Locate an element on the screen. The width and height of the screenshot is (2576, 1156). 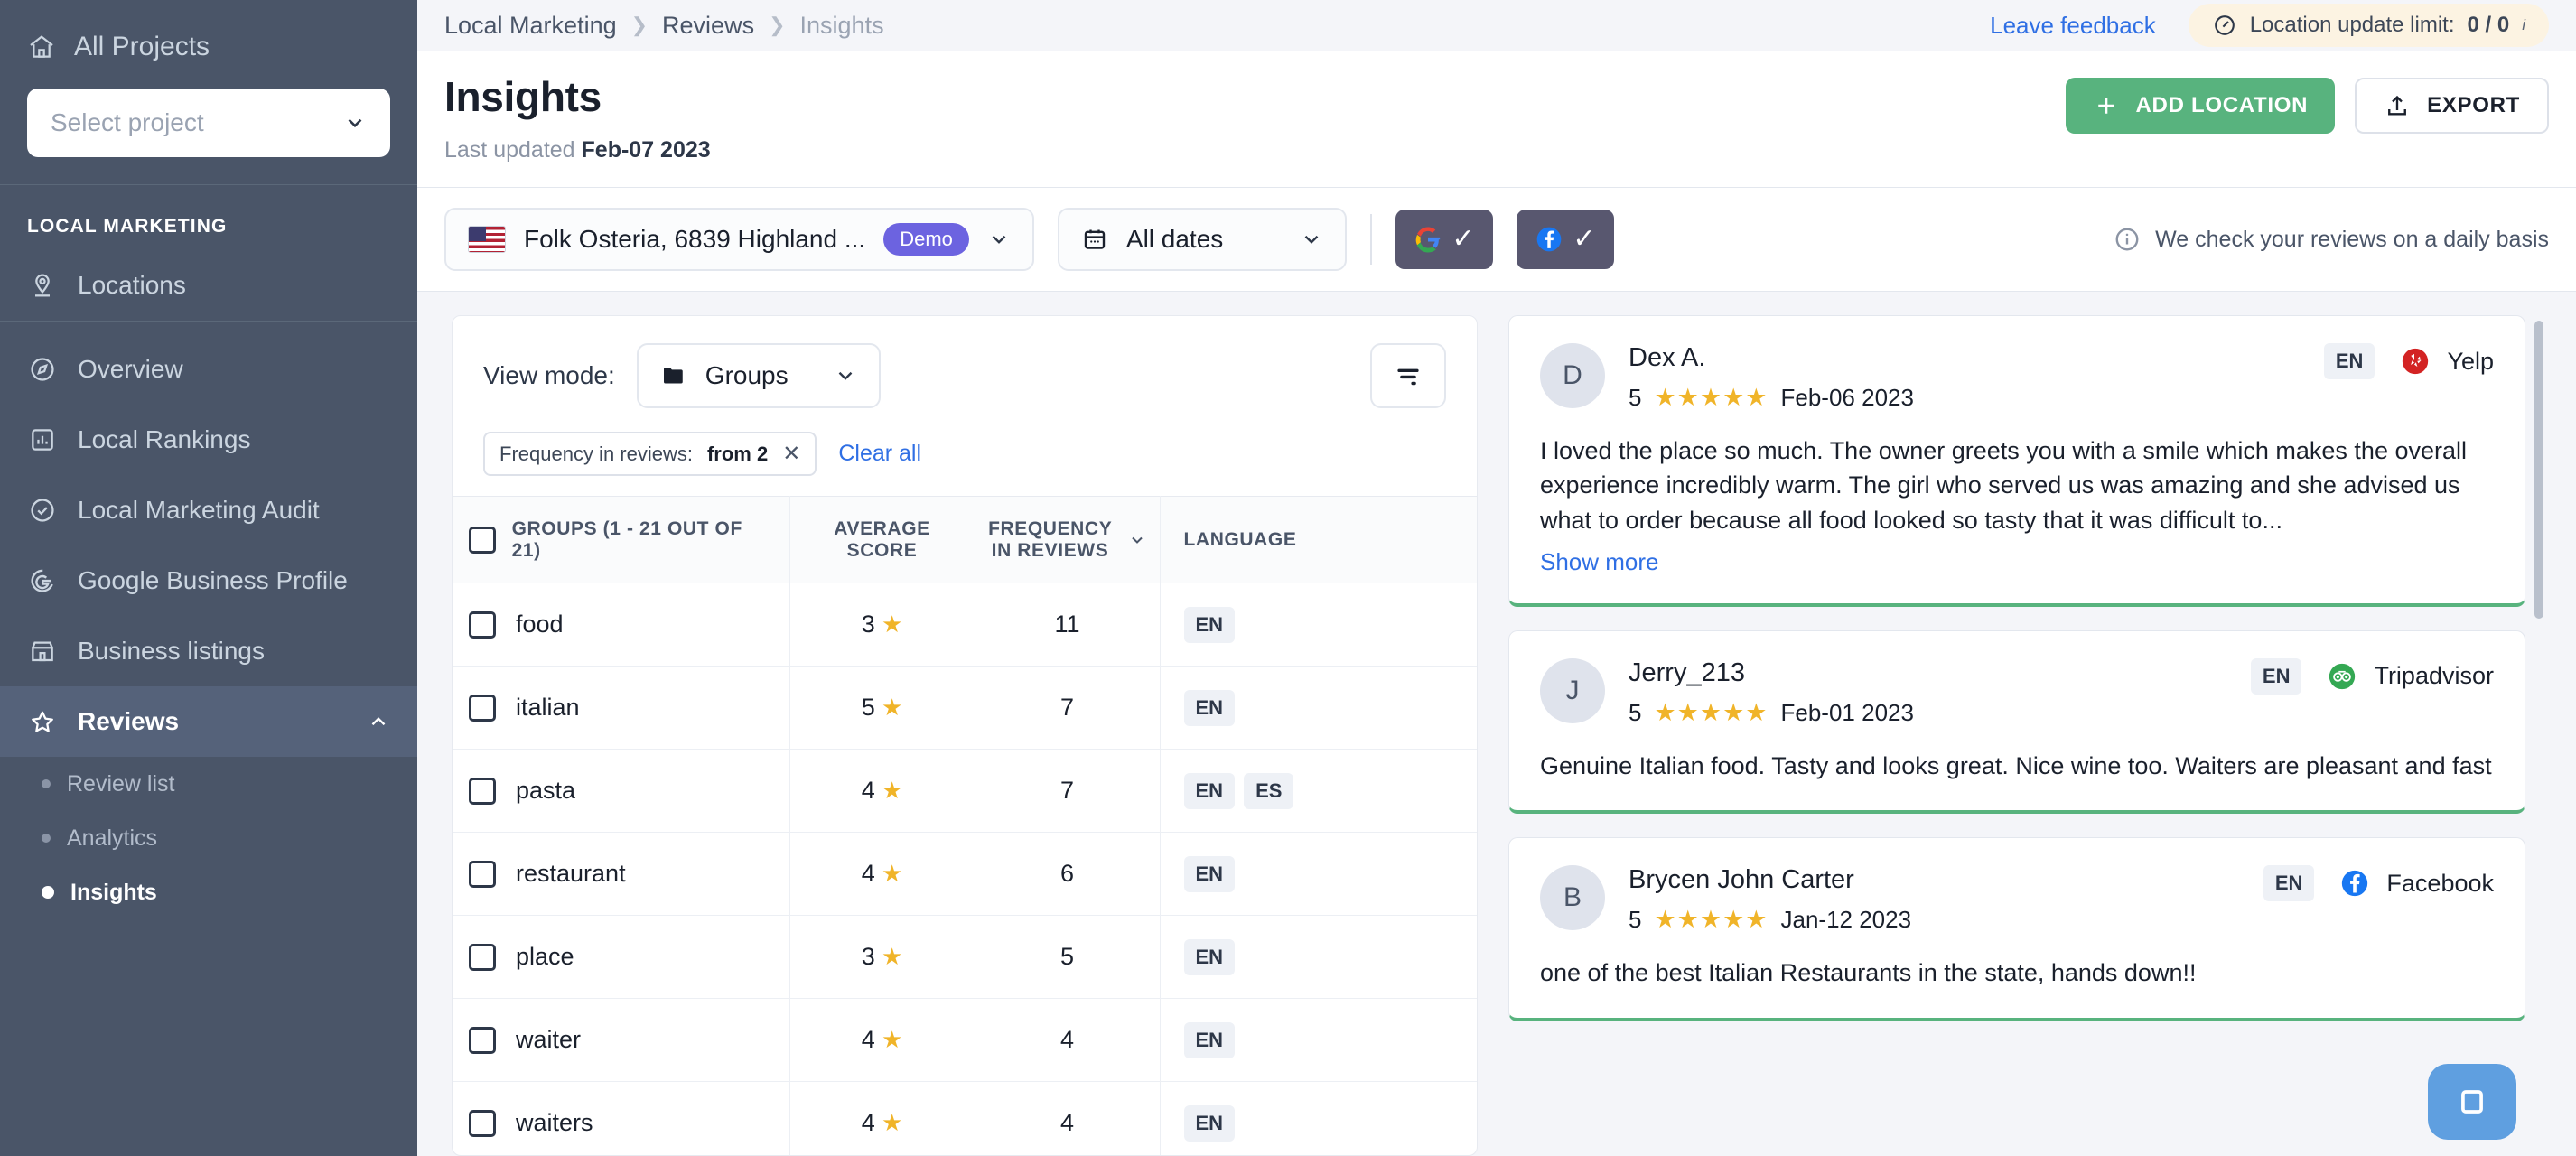
demo-badge: Demo is located at coordinates (926, 240).